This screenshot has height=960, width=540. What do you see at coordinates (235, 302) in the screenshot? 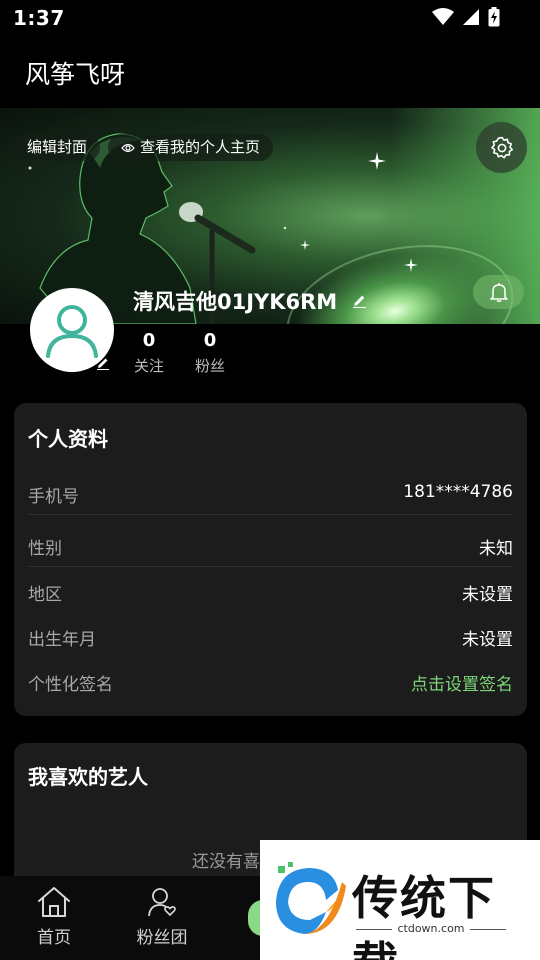
I see `username: 清风吉他01JYK6RM` at bounding box center [235, 302].